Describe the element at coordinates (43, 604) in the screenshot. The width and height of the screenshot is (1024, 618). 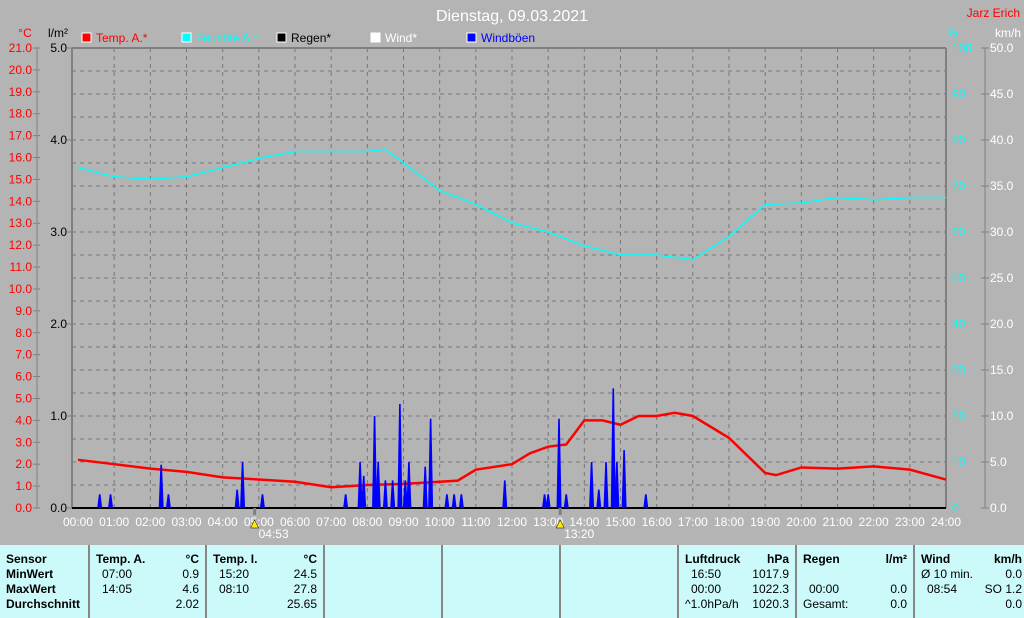
I see `cell: Durchschnitt` at that location.